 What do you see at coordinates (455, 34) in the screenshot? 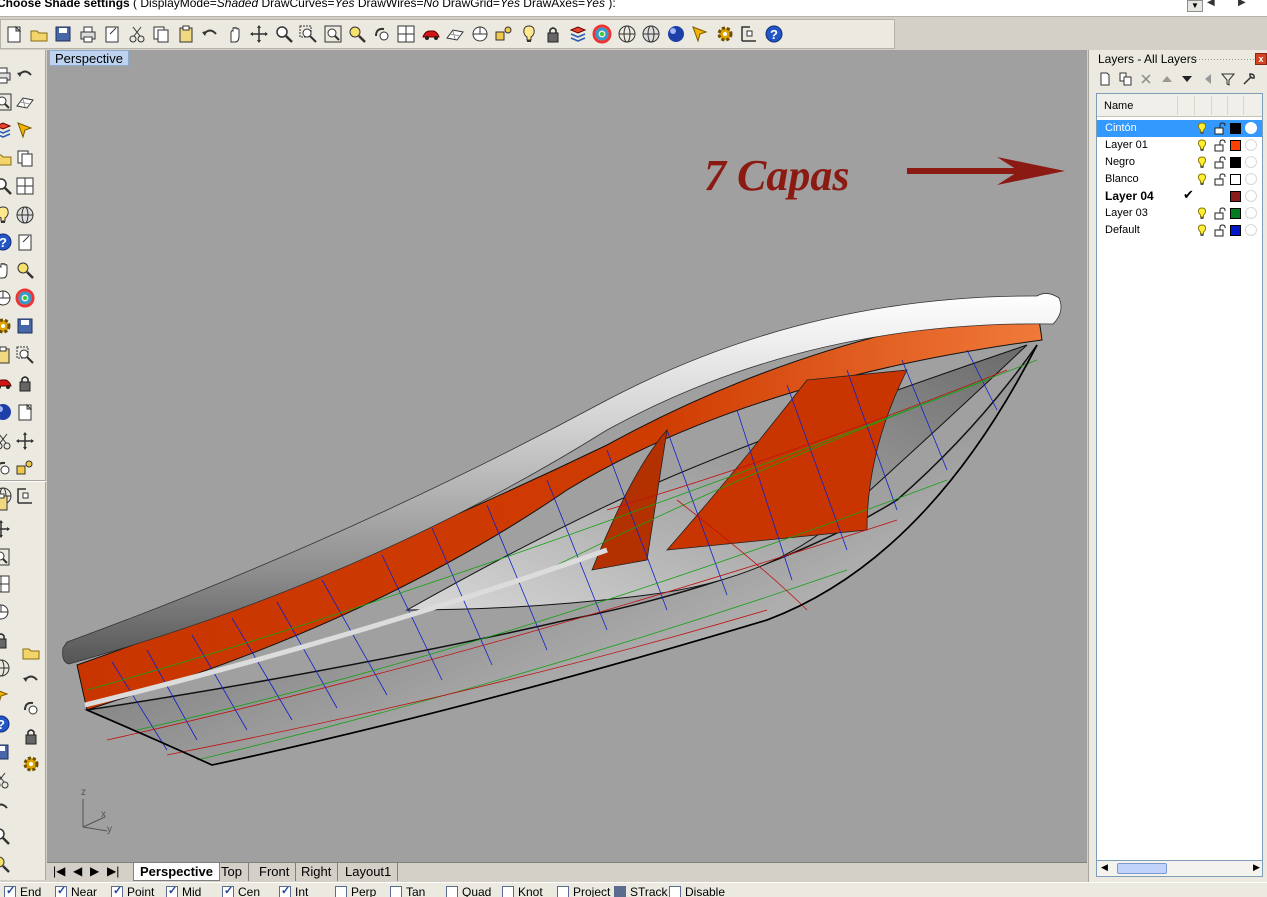
I see `grid-plane-icon` at bounding box center [455, 34].